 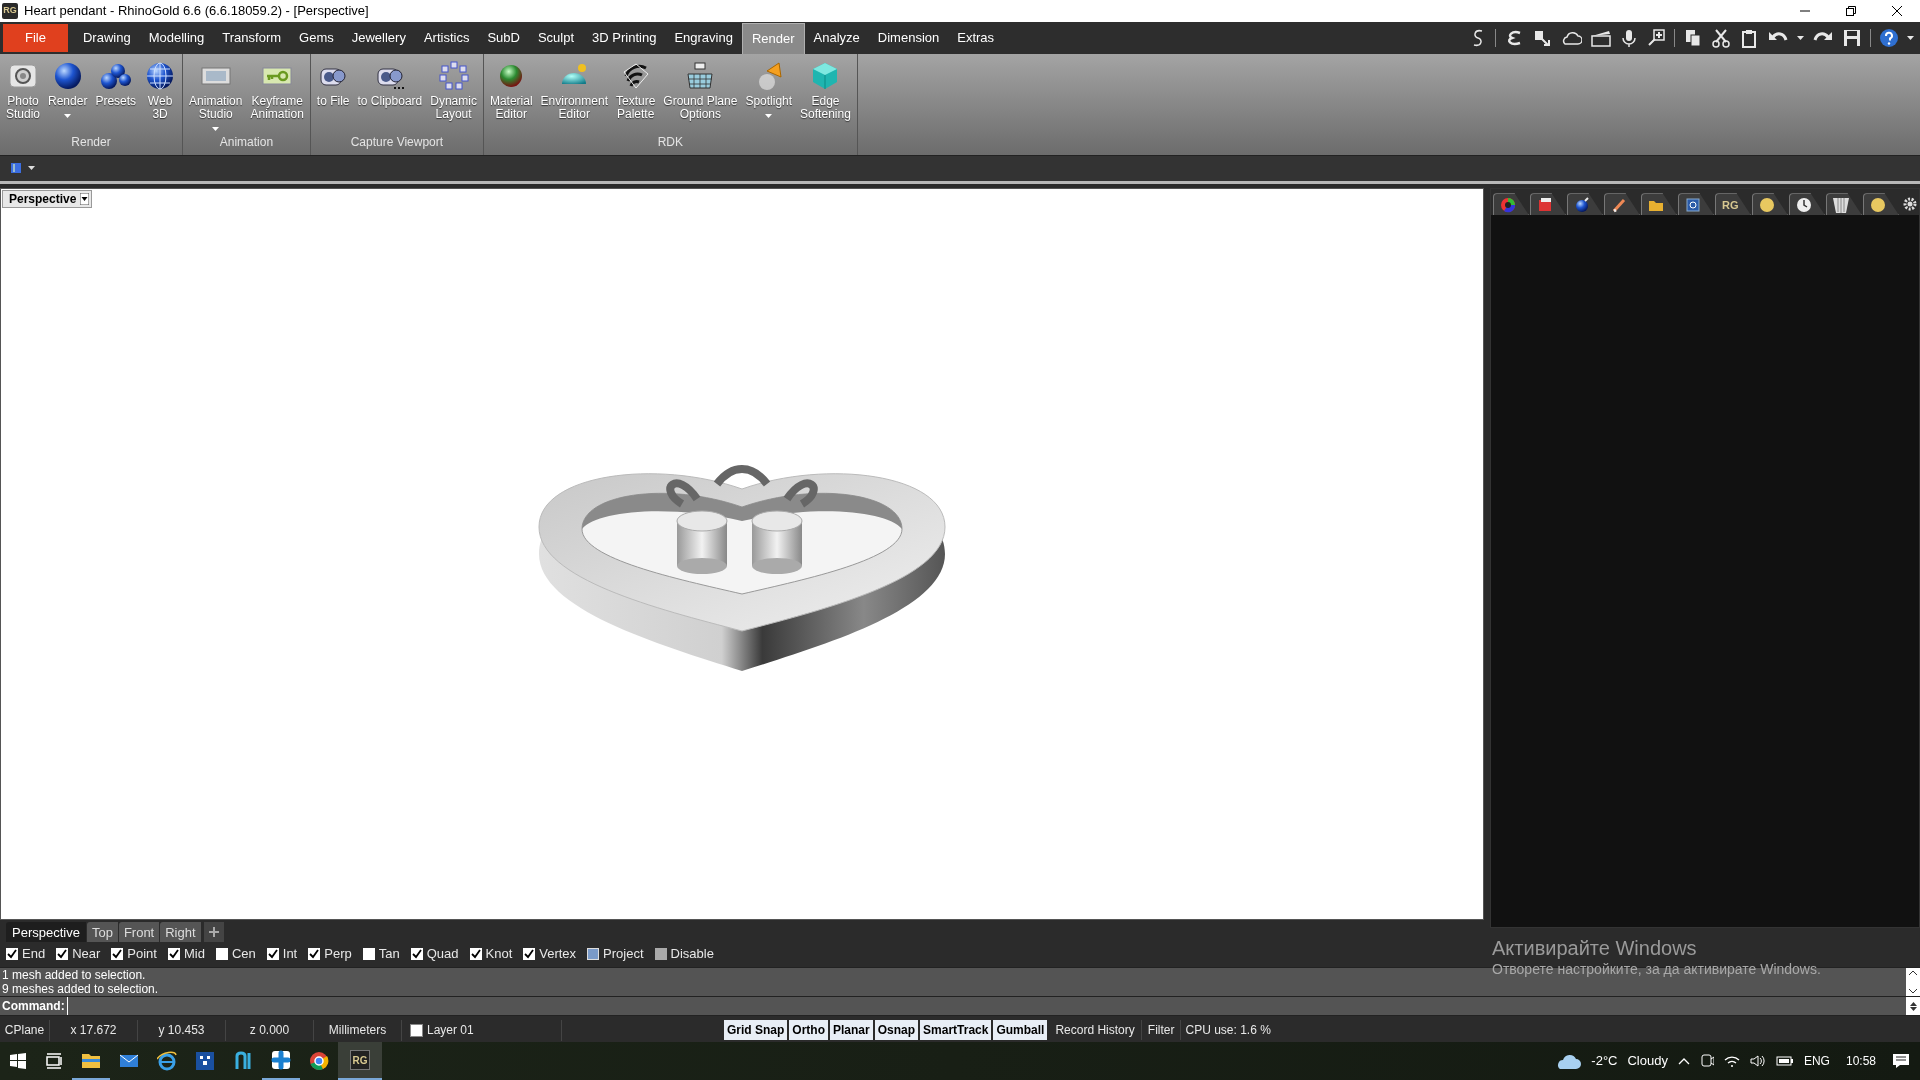 What do you see at coordinates (1604, 1061) in the screenshot?
I see `weather-temperature: -2°C` at bounding box center [1604, 1061].